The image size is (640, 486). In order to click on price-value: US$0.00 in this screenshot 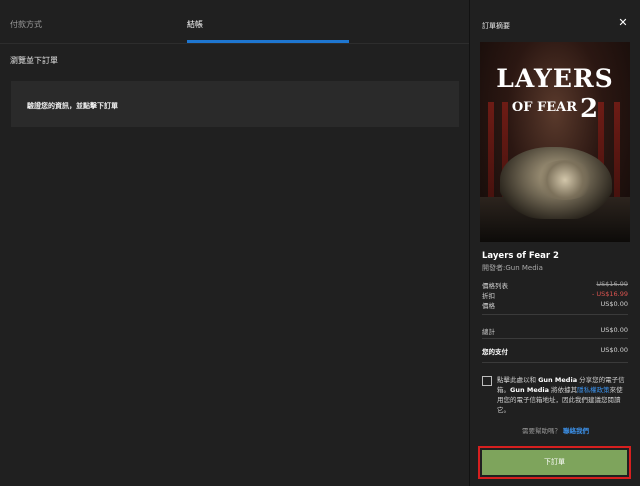, I will do `click(614, 304)`.